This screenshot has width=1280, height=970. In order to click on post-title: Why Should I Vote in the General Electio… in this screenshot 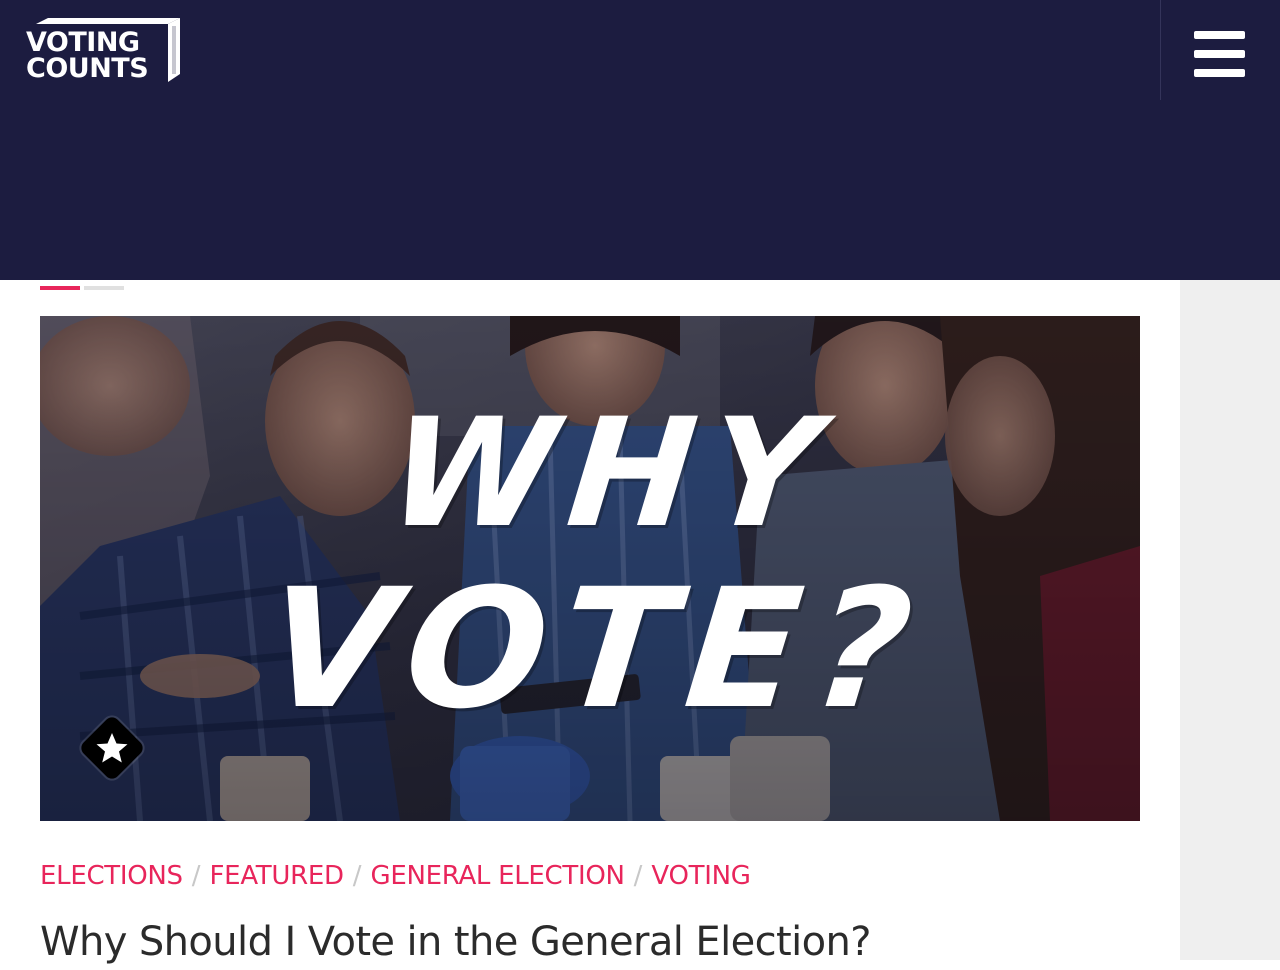, I will do `click(455, 942)`.